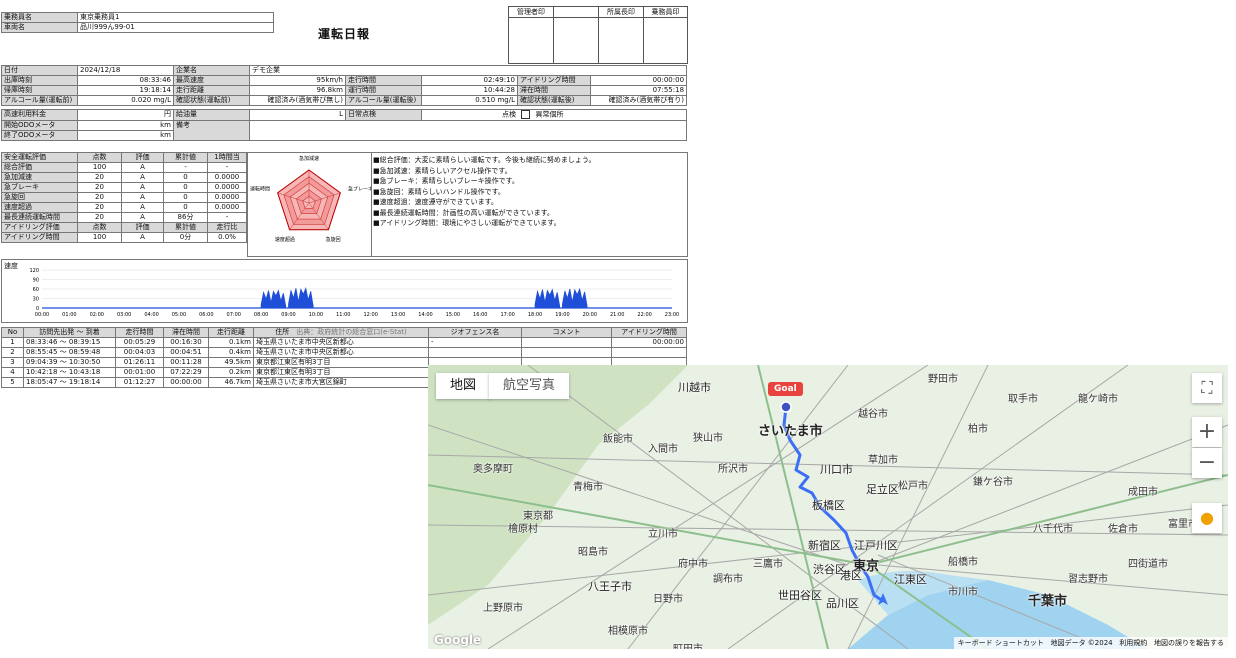  I want to click on speed-x-tick: 20:00, so click(590, 315).